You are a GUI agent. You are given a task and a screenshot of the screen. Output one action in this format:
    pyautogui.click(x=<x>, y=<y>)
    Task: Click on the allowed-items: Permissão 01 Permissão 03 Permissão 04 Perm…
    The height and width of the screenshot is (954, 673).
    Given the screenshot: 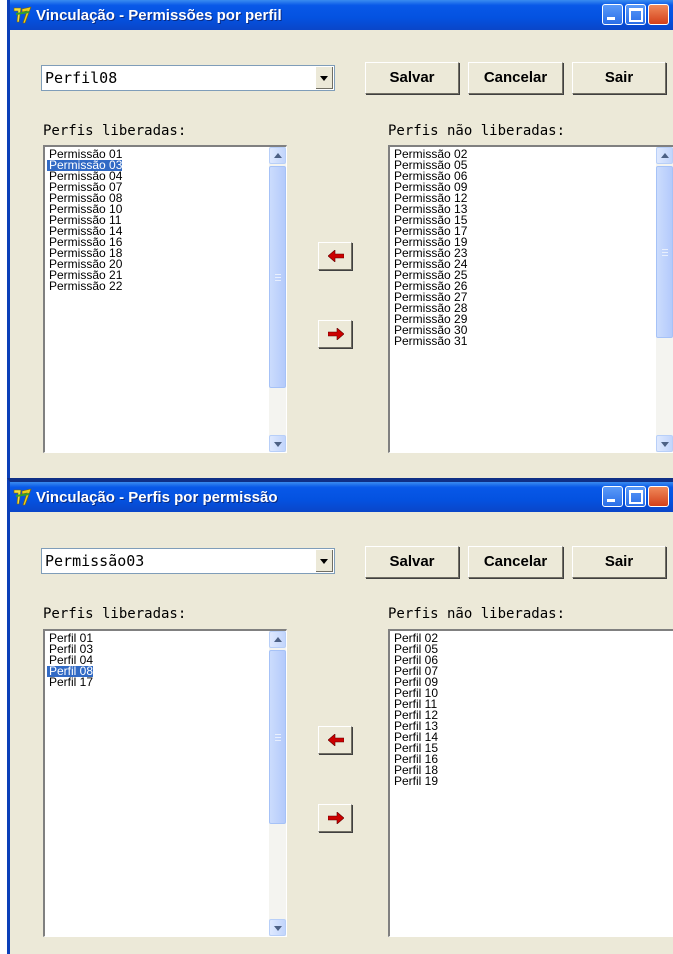 What is the action you would take?
    pyautogui.click(x=85, y=220)
    